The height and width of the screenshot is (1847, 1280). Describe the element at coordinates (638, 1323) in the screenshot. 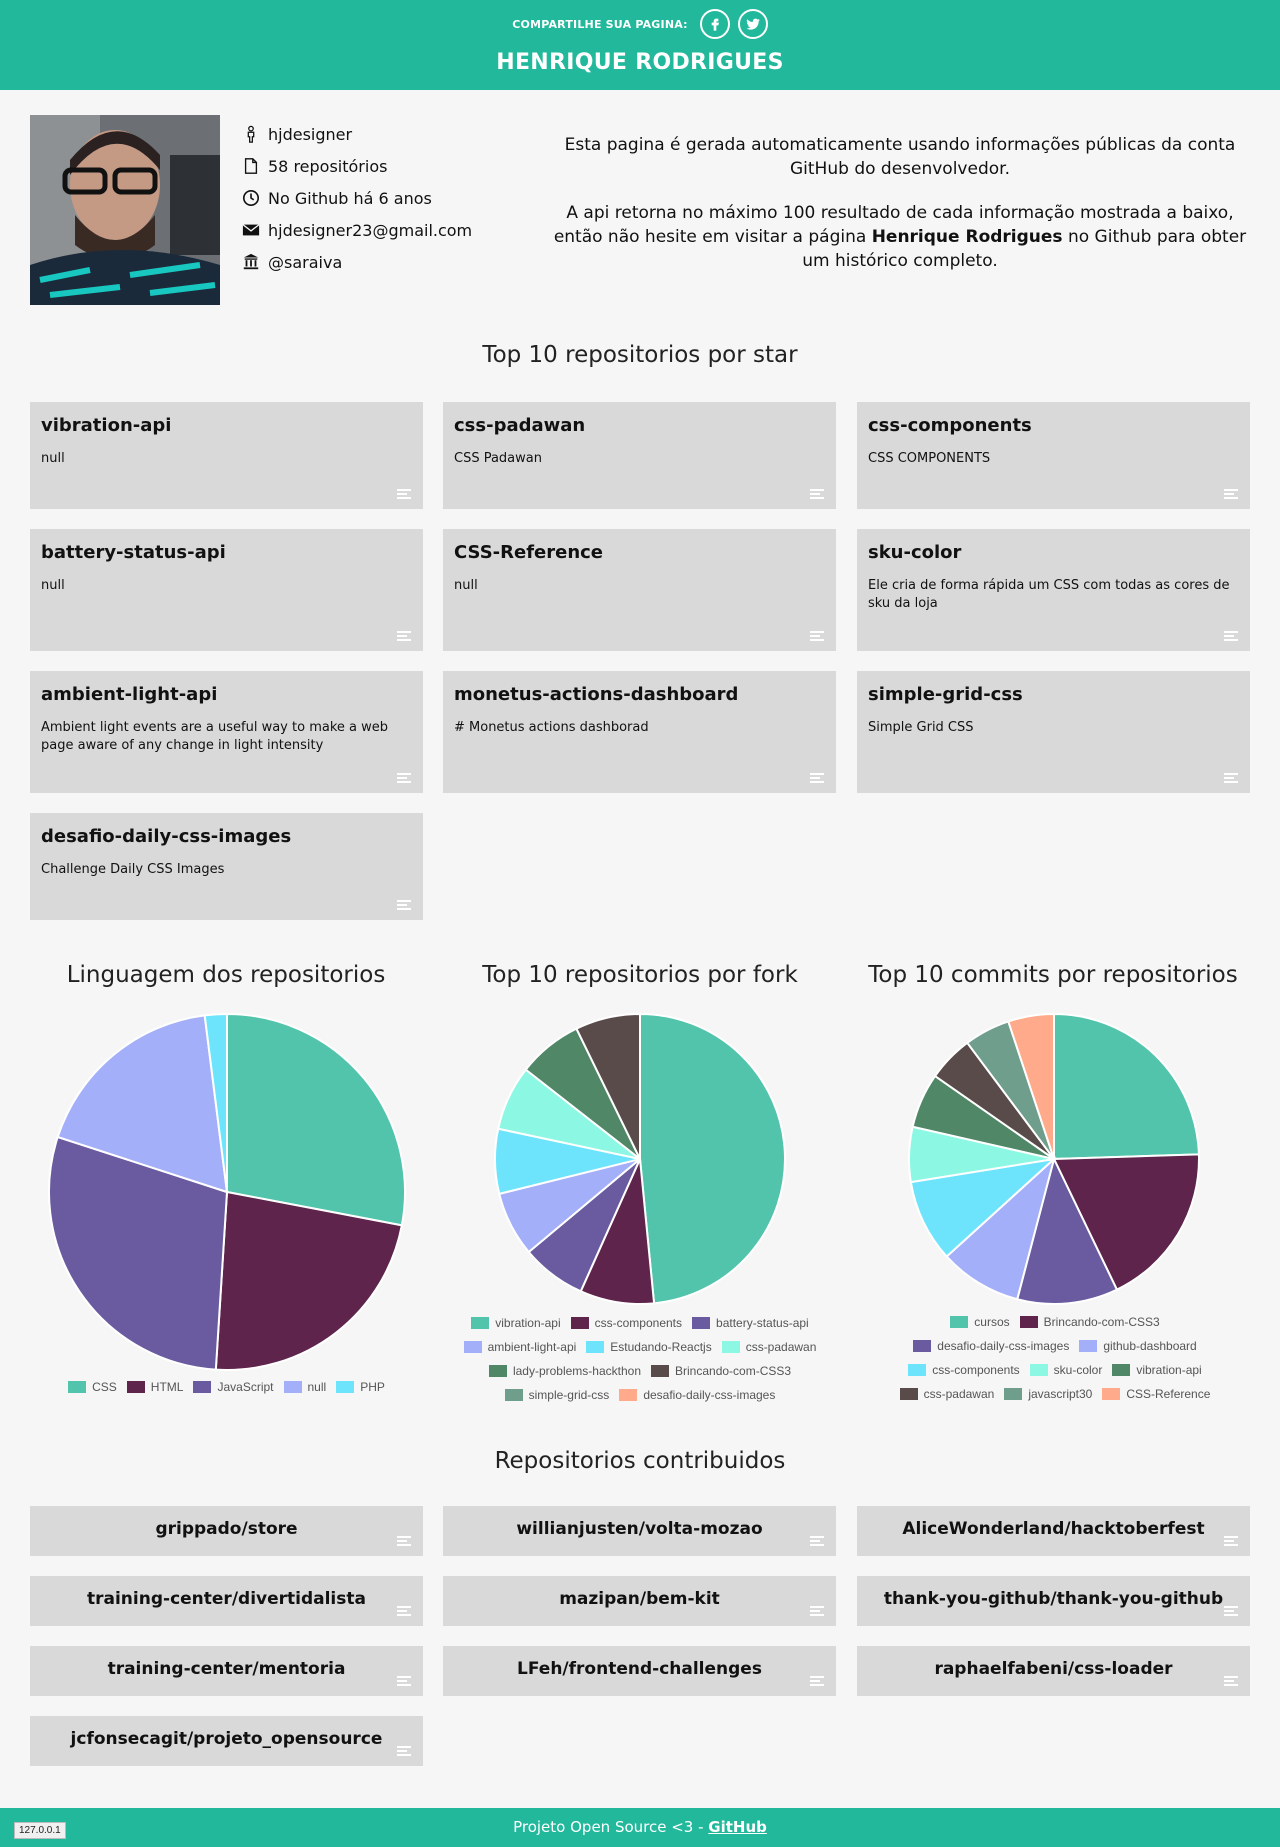

I see `legend-label: css-components` at that location.